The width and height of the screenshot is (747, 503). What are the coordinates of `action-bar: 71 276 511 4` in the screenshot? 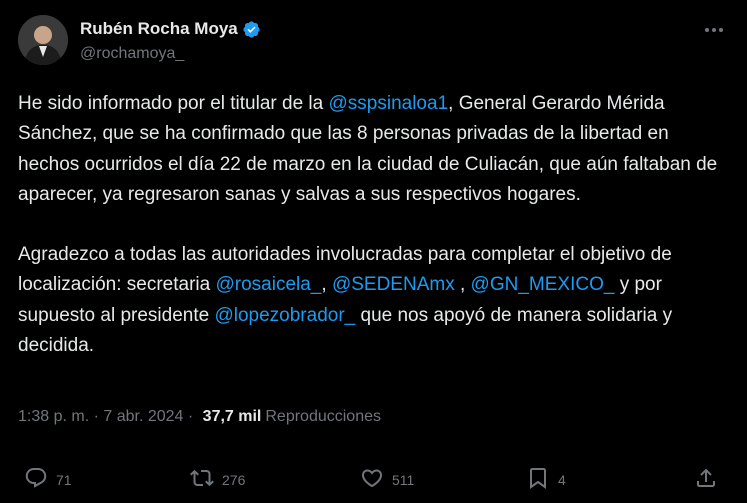 It's located at (373, 481).